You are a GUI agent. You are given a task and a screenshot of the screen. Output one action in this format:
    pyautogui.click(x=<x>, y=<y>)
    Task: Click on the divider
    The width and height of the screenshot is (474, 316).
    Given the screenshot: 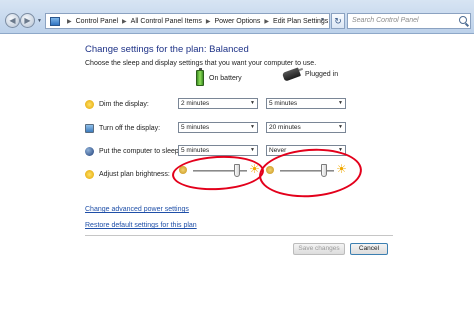 What is the action you would take?
    pyautogui.click(x=239, y=235)
    